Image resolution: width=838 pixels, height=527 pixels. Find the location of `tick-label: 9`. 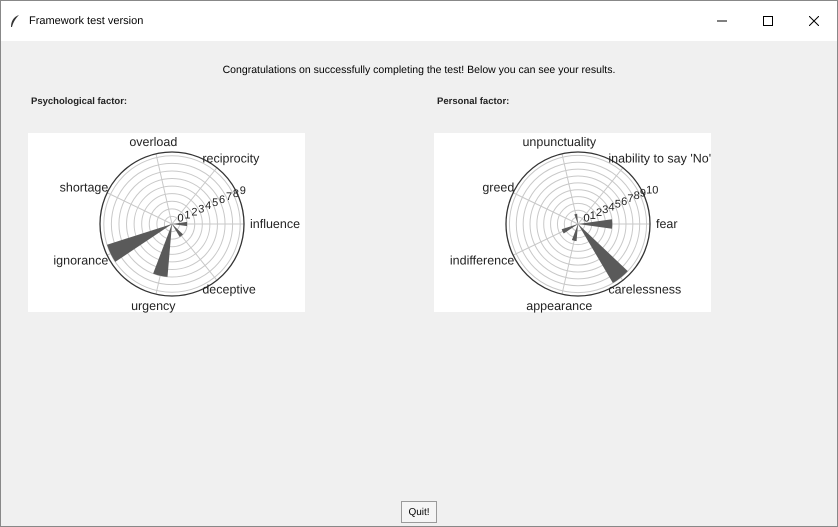

tick-label: 9 is located at coordinates (243, 190).